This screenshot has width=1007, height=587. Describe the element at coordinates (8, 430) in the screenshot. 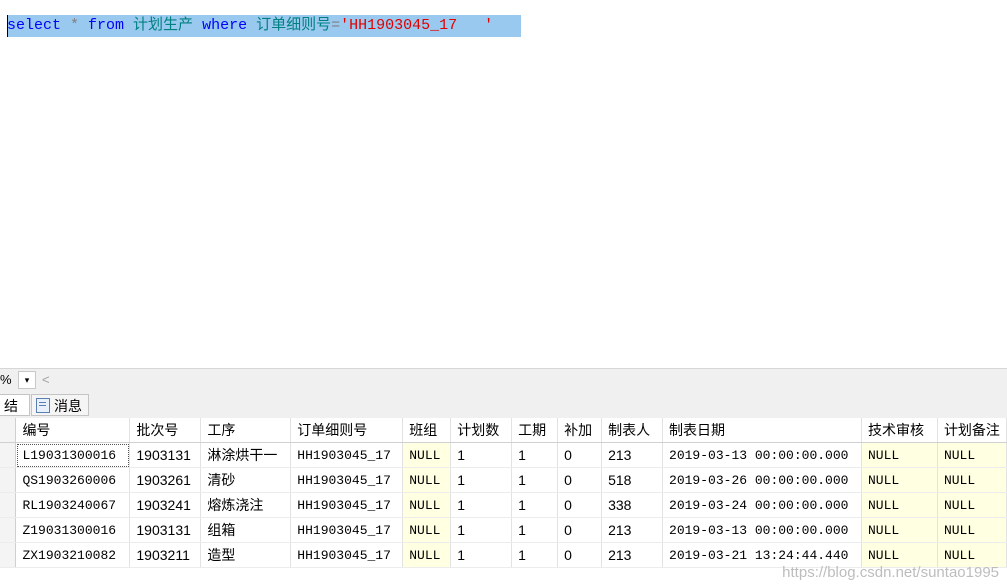

I see `row-header-corner` at that location.